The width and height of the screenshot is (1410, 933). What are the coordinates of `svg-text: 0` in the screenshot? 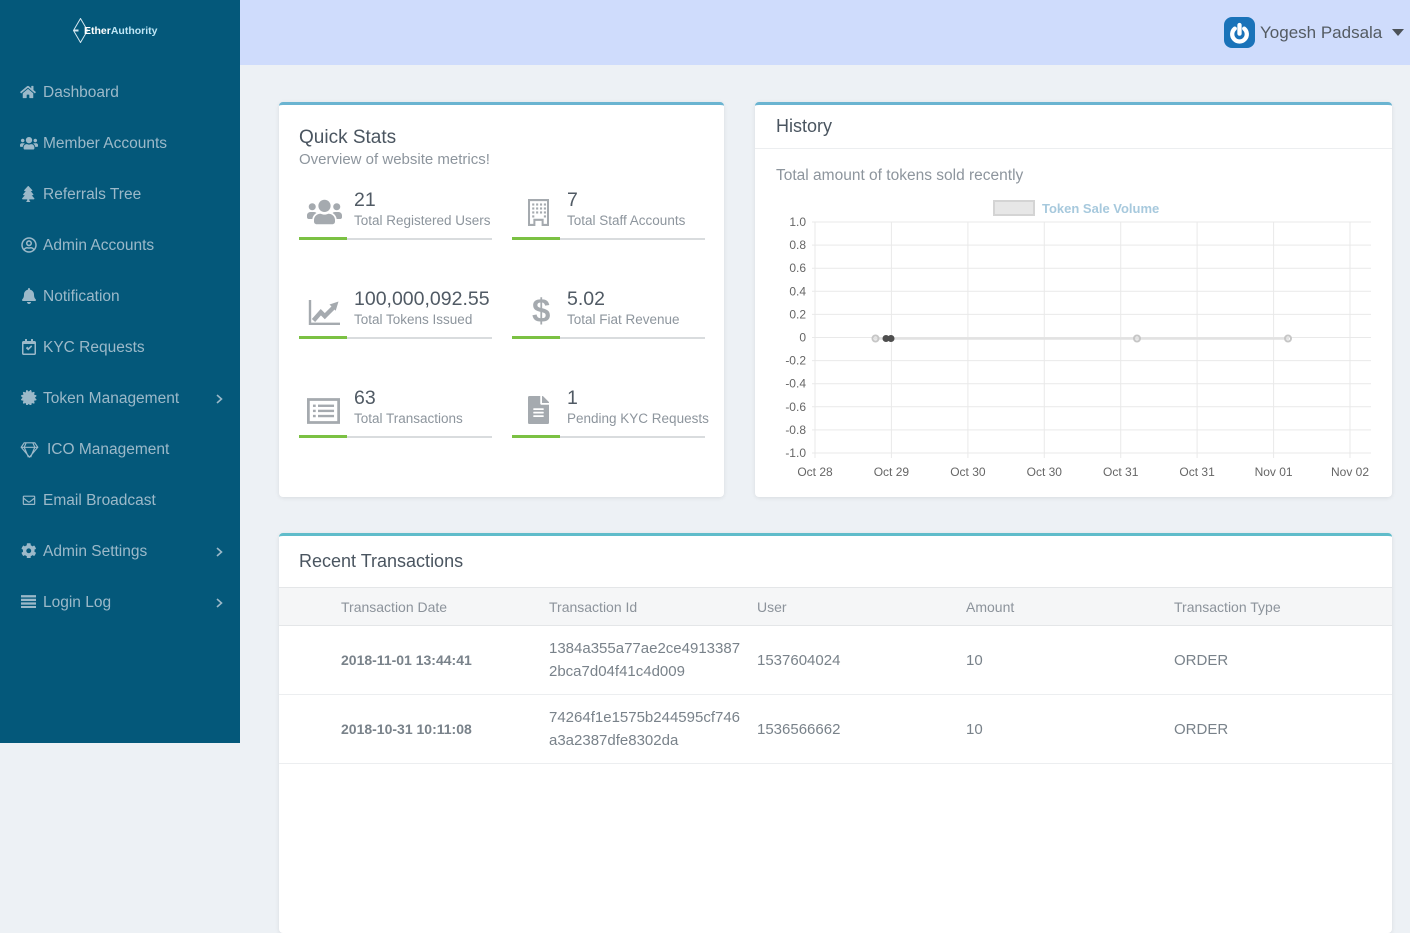 It's located at (802, 338).